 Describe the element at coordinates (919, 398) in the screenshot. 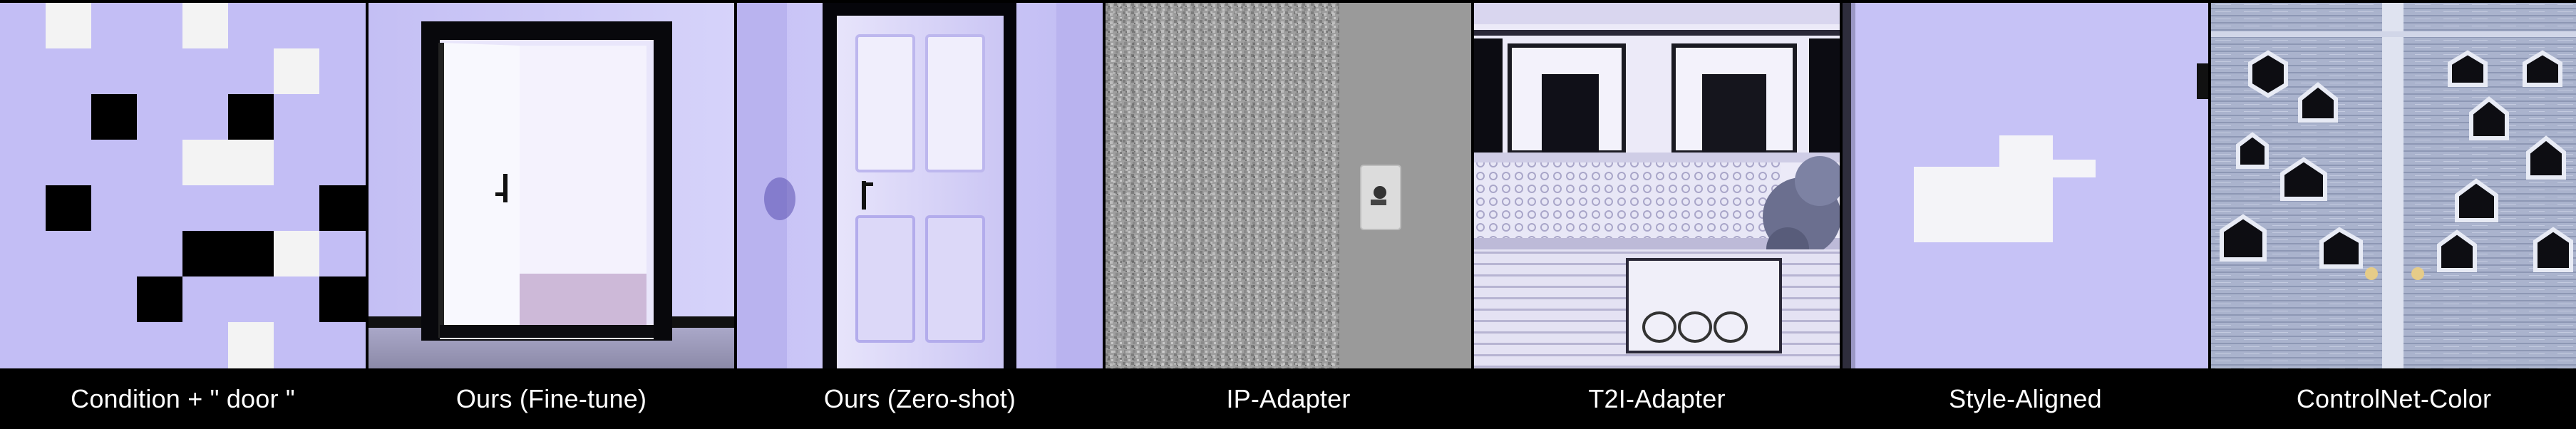

I see `caption-ours-zeroshot: Ours (Zero-shot)` at that location.